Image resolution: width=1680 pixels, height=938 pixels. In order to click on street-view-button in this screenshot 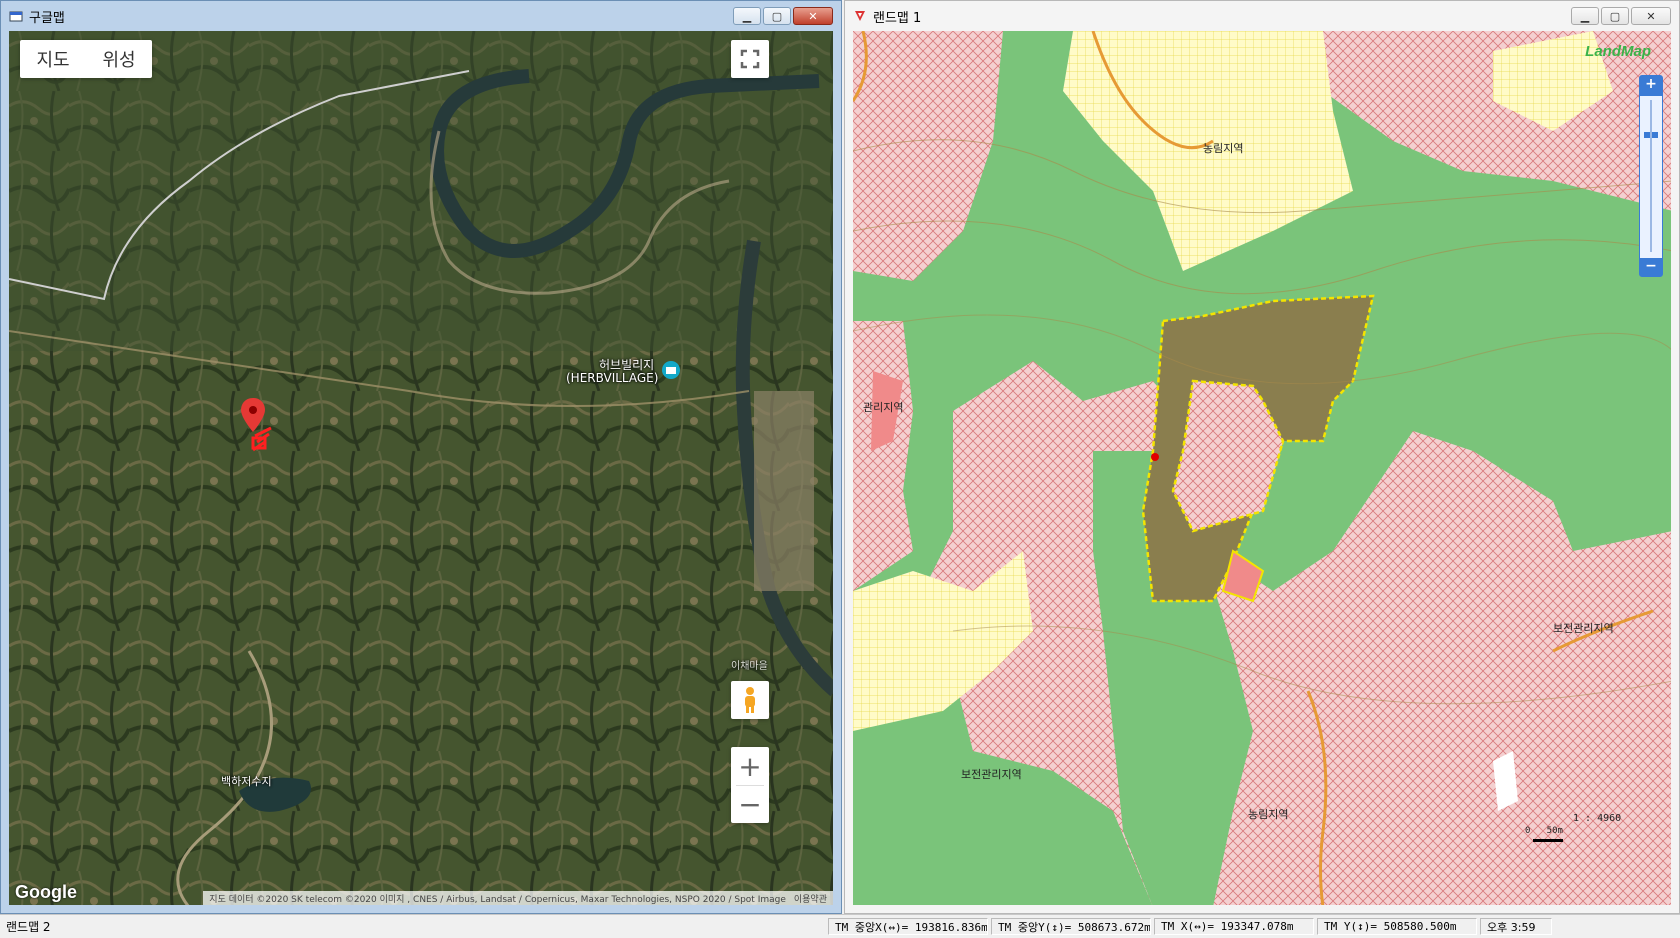, I will do `click(750, 700)`.